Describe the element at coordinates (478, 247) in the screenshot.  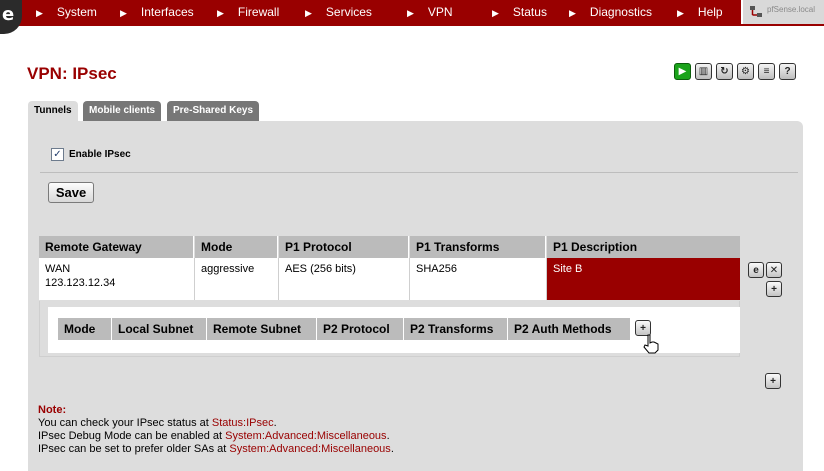
I see `column-header: P1 Transforms` at that location.